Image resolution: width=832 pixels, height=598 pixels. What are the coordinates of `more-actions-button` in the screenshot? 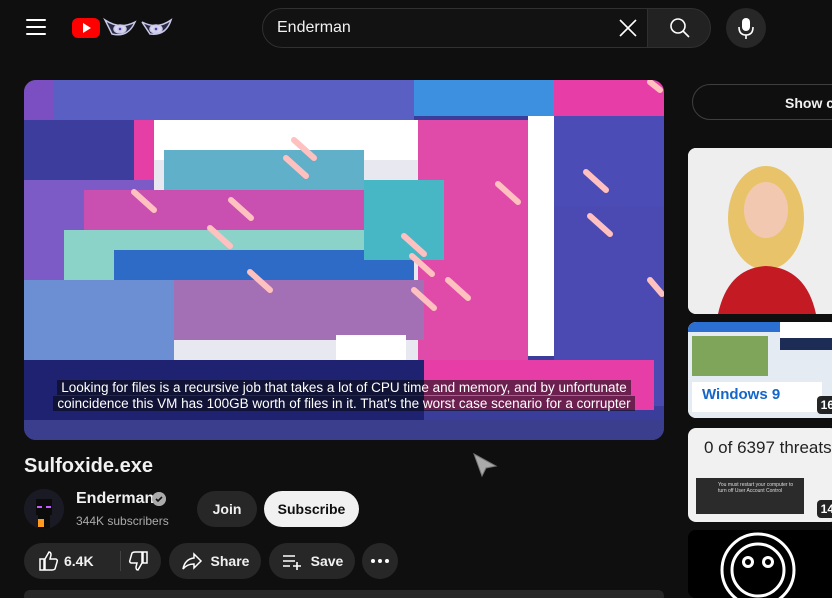 It's located at (380, 561).